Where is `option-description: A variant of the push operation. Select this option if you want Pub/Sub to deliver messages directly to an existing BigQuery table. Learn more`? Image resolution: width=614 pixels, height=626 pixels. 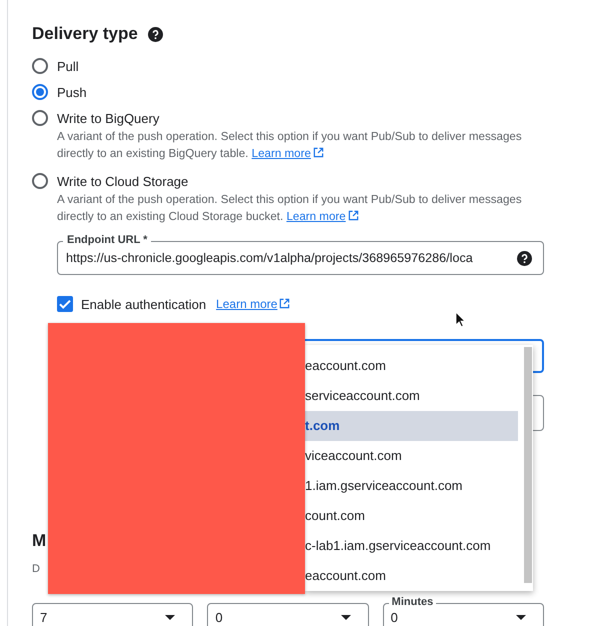 option-description: A variant of the push operation. Select this option if you want Pub/Sub to deliver messages directly to an existing BigQuery table. Learn more is located at coordinates (290, 145).